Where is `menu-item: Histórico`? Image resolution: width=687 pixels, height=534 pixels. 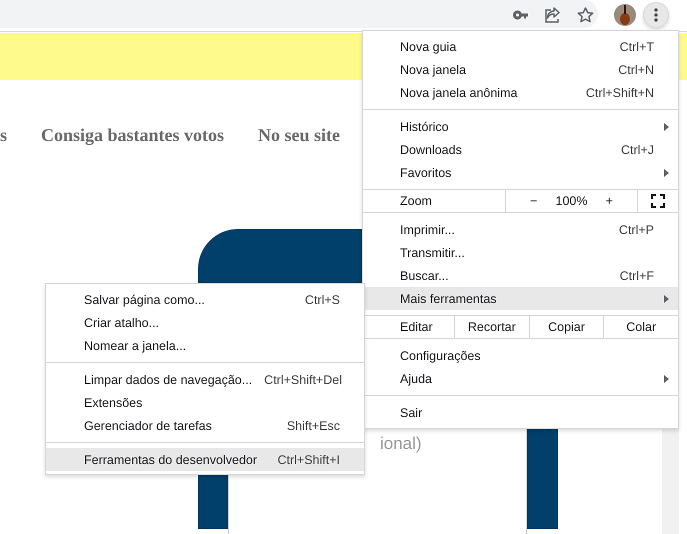 menu-item: Histórico is located at coordinates (520, 126).